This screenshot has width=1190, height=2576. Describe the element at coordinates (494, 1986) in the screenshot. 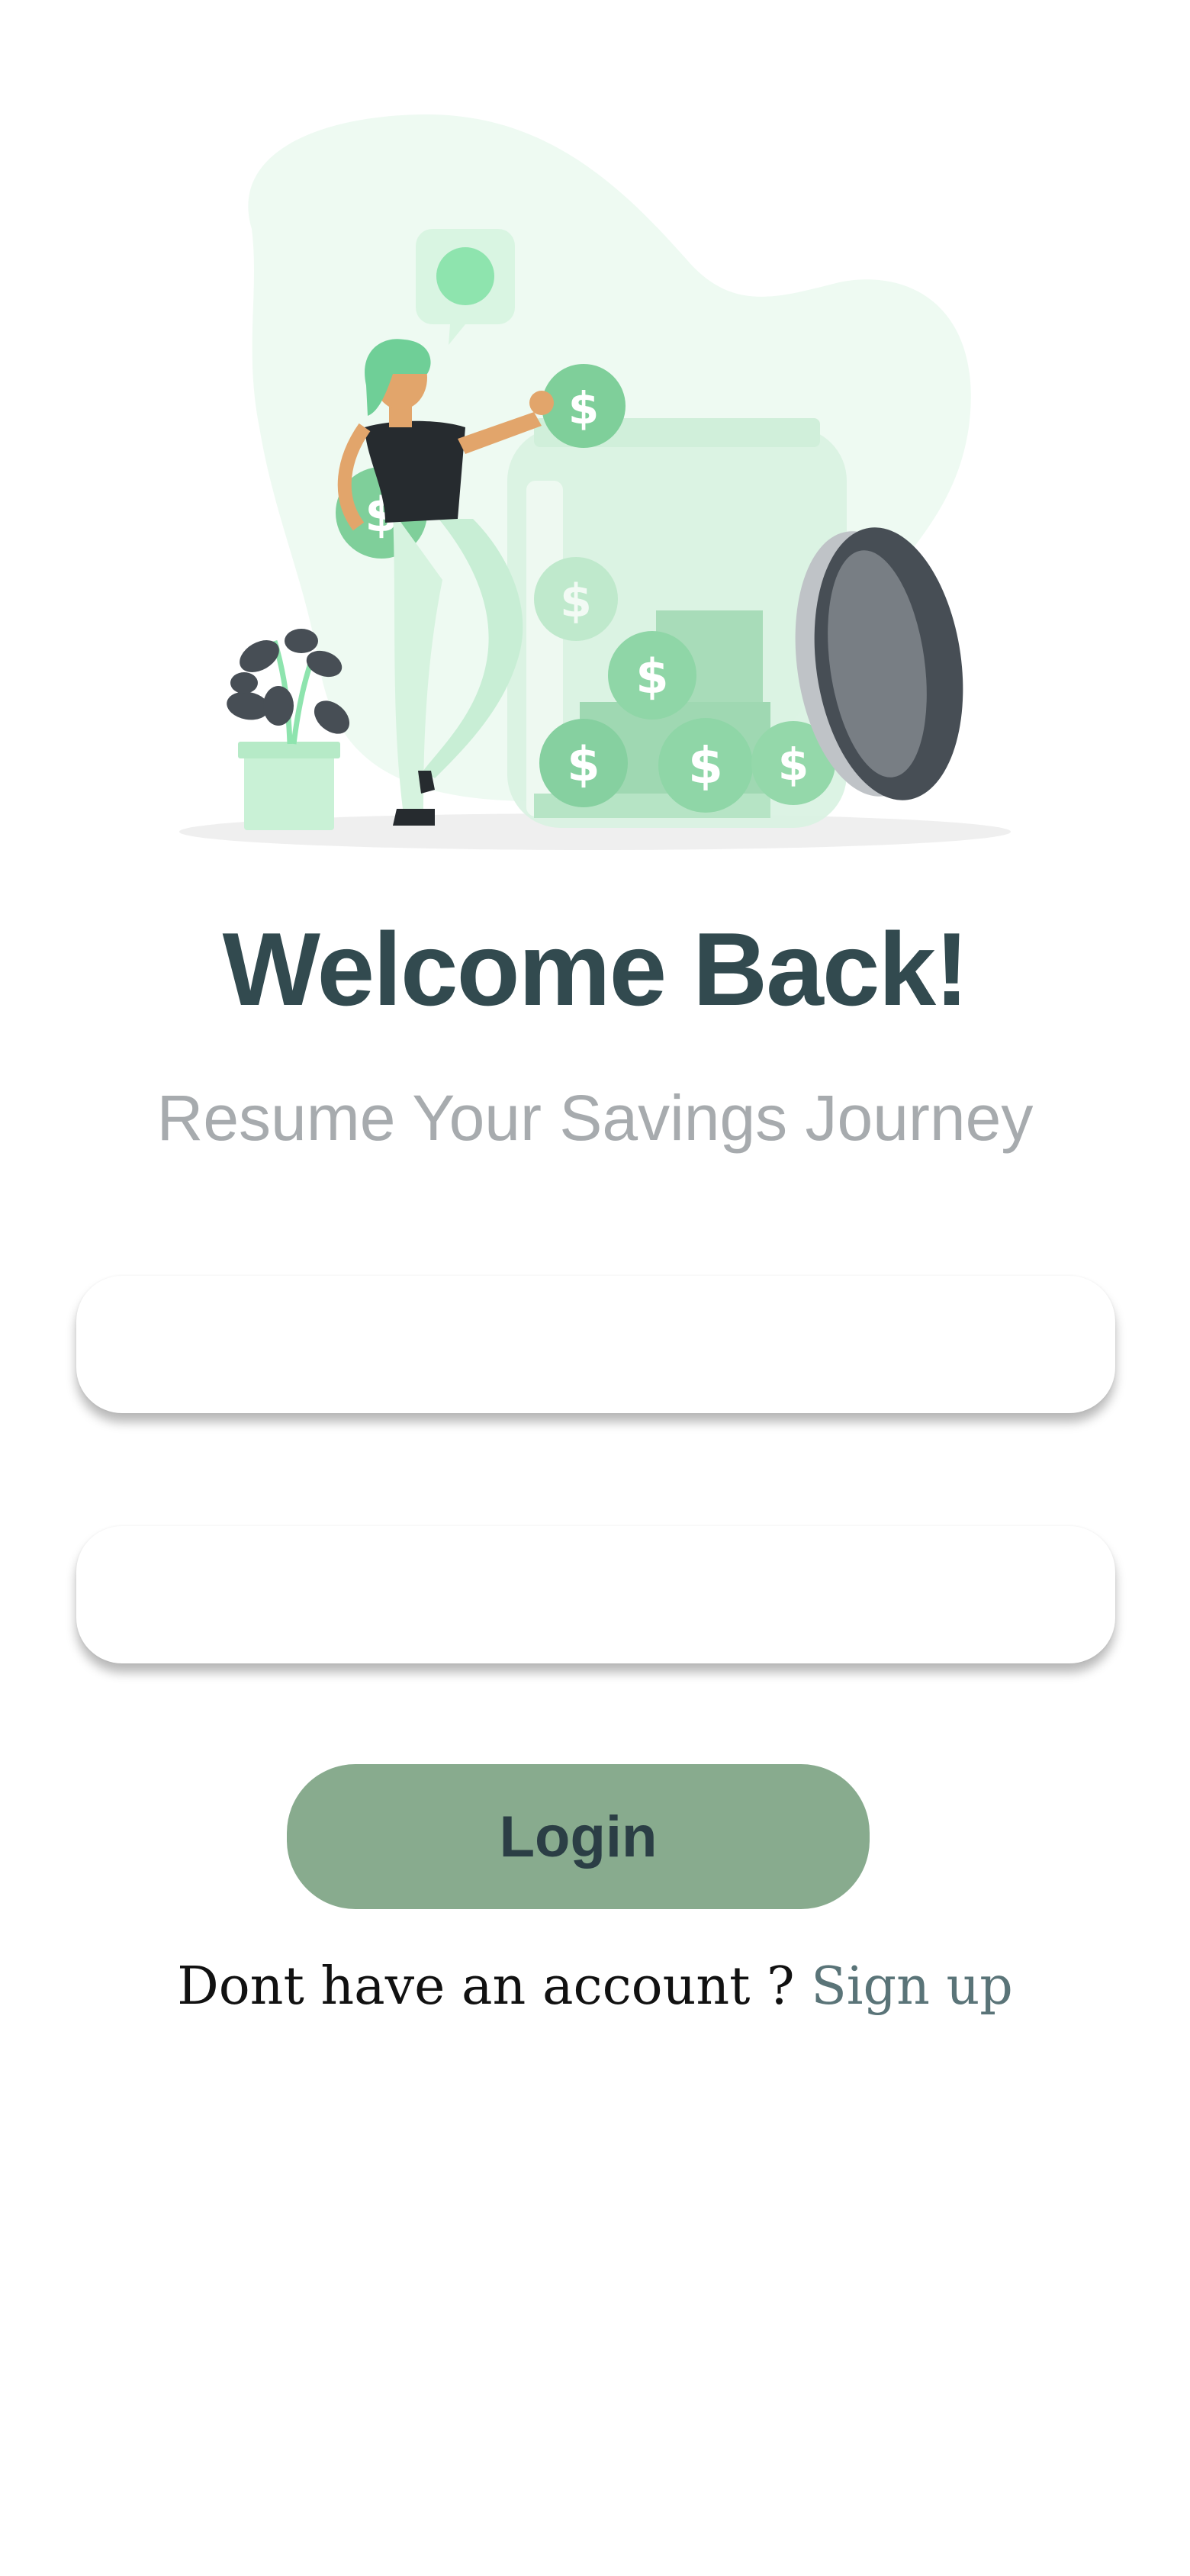

I see `signup-prompt-text: Dont have an account ?` at that location.